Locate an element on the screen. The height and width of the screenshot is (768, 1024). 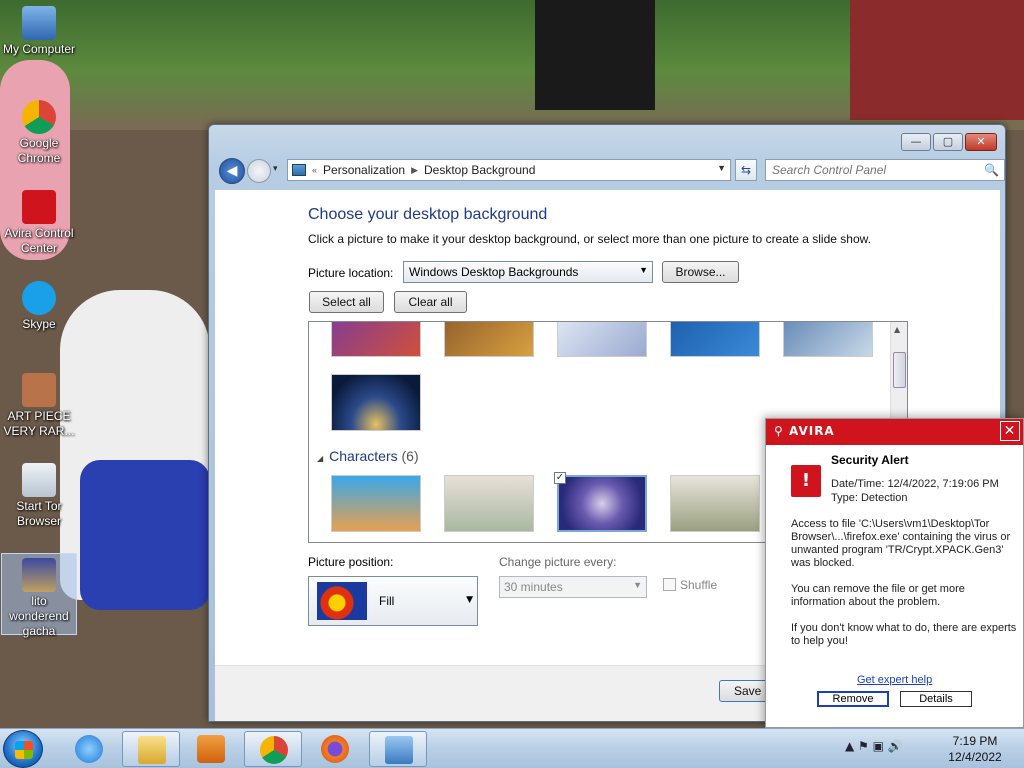
wallpaper-thumbnail-selected is located at coordinates (602, 503).